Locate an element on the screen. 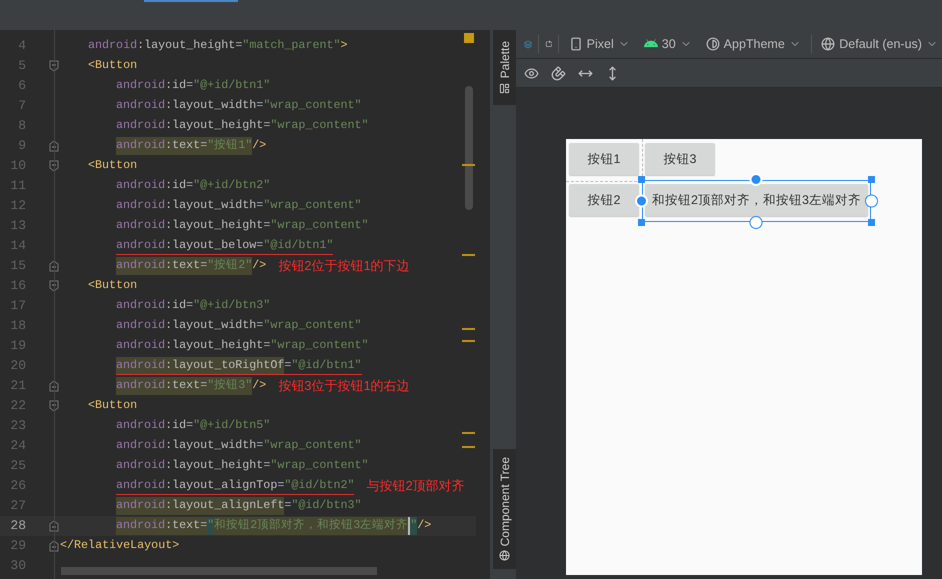 The image size is (942, 579). annotation-text: 按钮2位于按钮1的下边 is located at coordinates (344, 266).